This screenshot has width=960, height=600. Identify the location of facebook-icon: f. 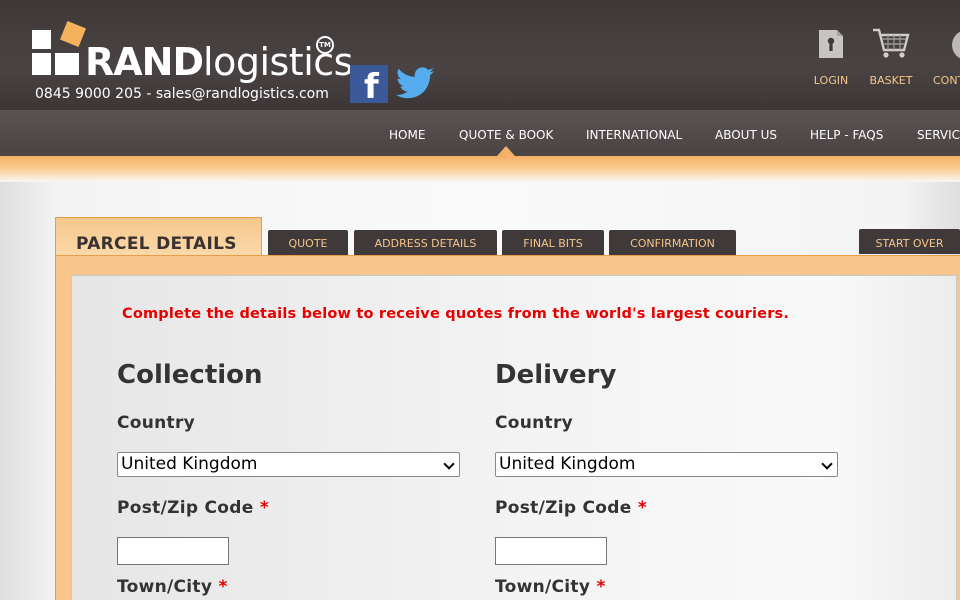
(369, 86).